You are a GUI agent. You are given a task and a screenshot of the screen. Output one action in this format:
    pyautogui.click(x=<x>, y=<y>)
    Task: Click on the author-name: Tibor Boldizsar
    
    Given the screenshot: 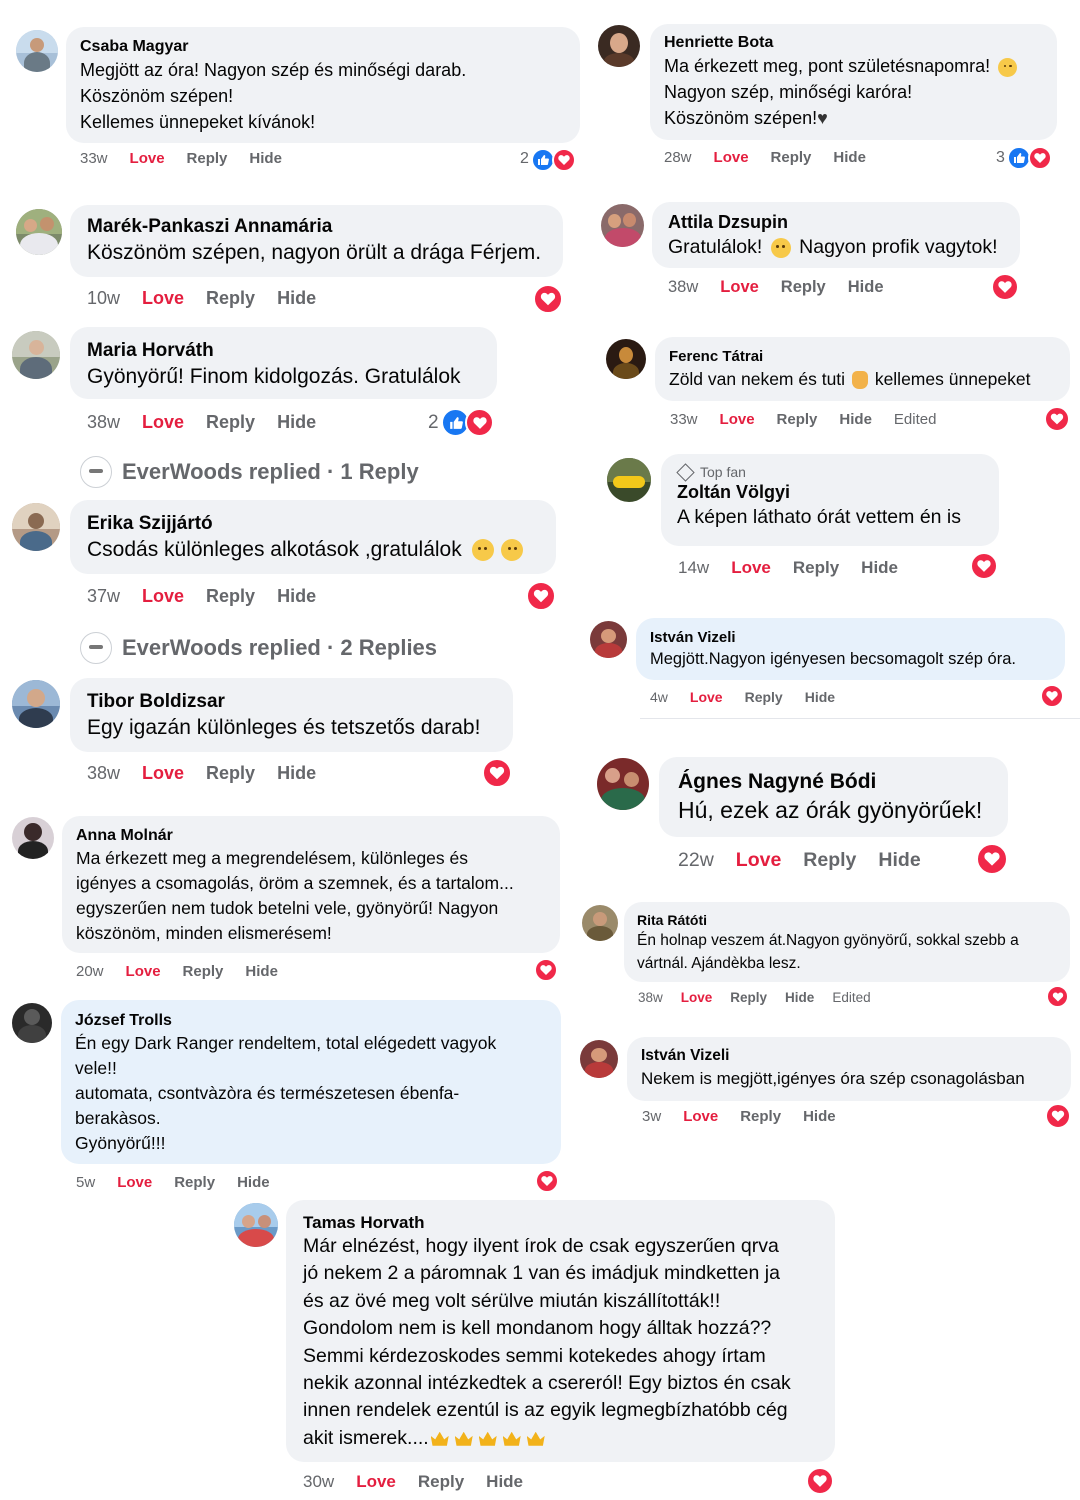 What is the action you would take?
    pyautogui.click(x=291, y=702)
    